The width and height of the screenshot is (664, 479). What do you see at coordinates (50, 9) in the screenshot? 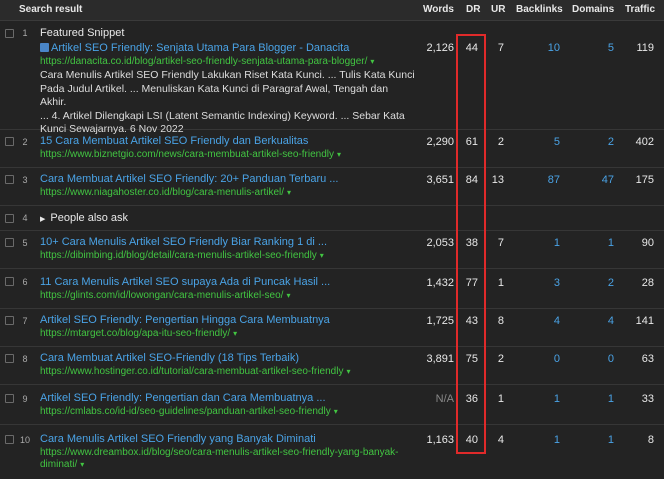
I see `header-search-result: Search result` at bounding box center [50, 9].